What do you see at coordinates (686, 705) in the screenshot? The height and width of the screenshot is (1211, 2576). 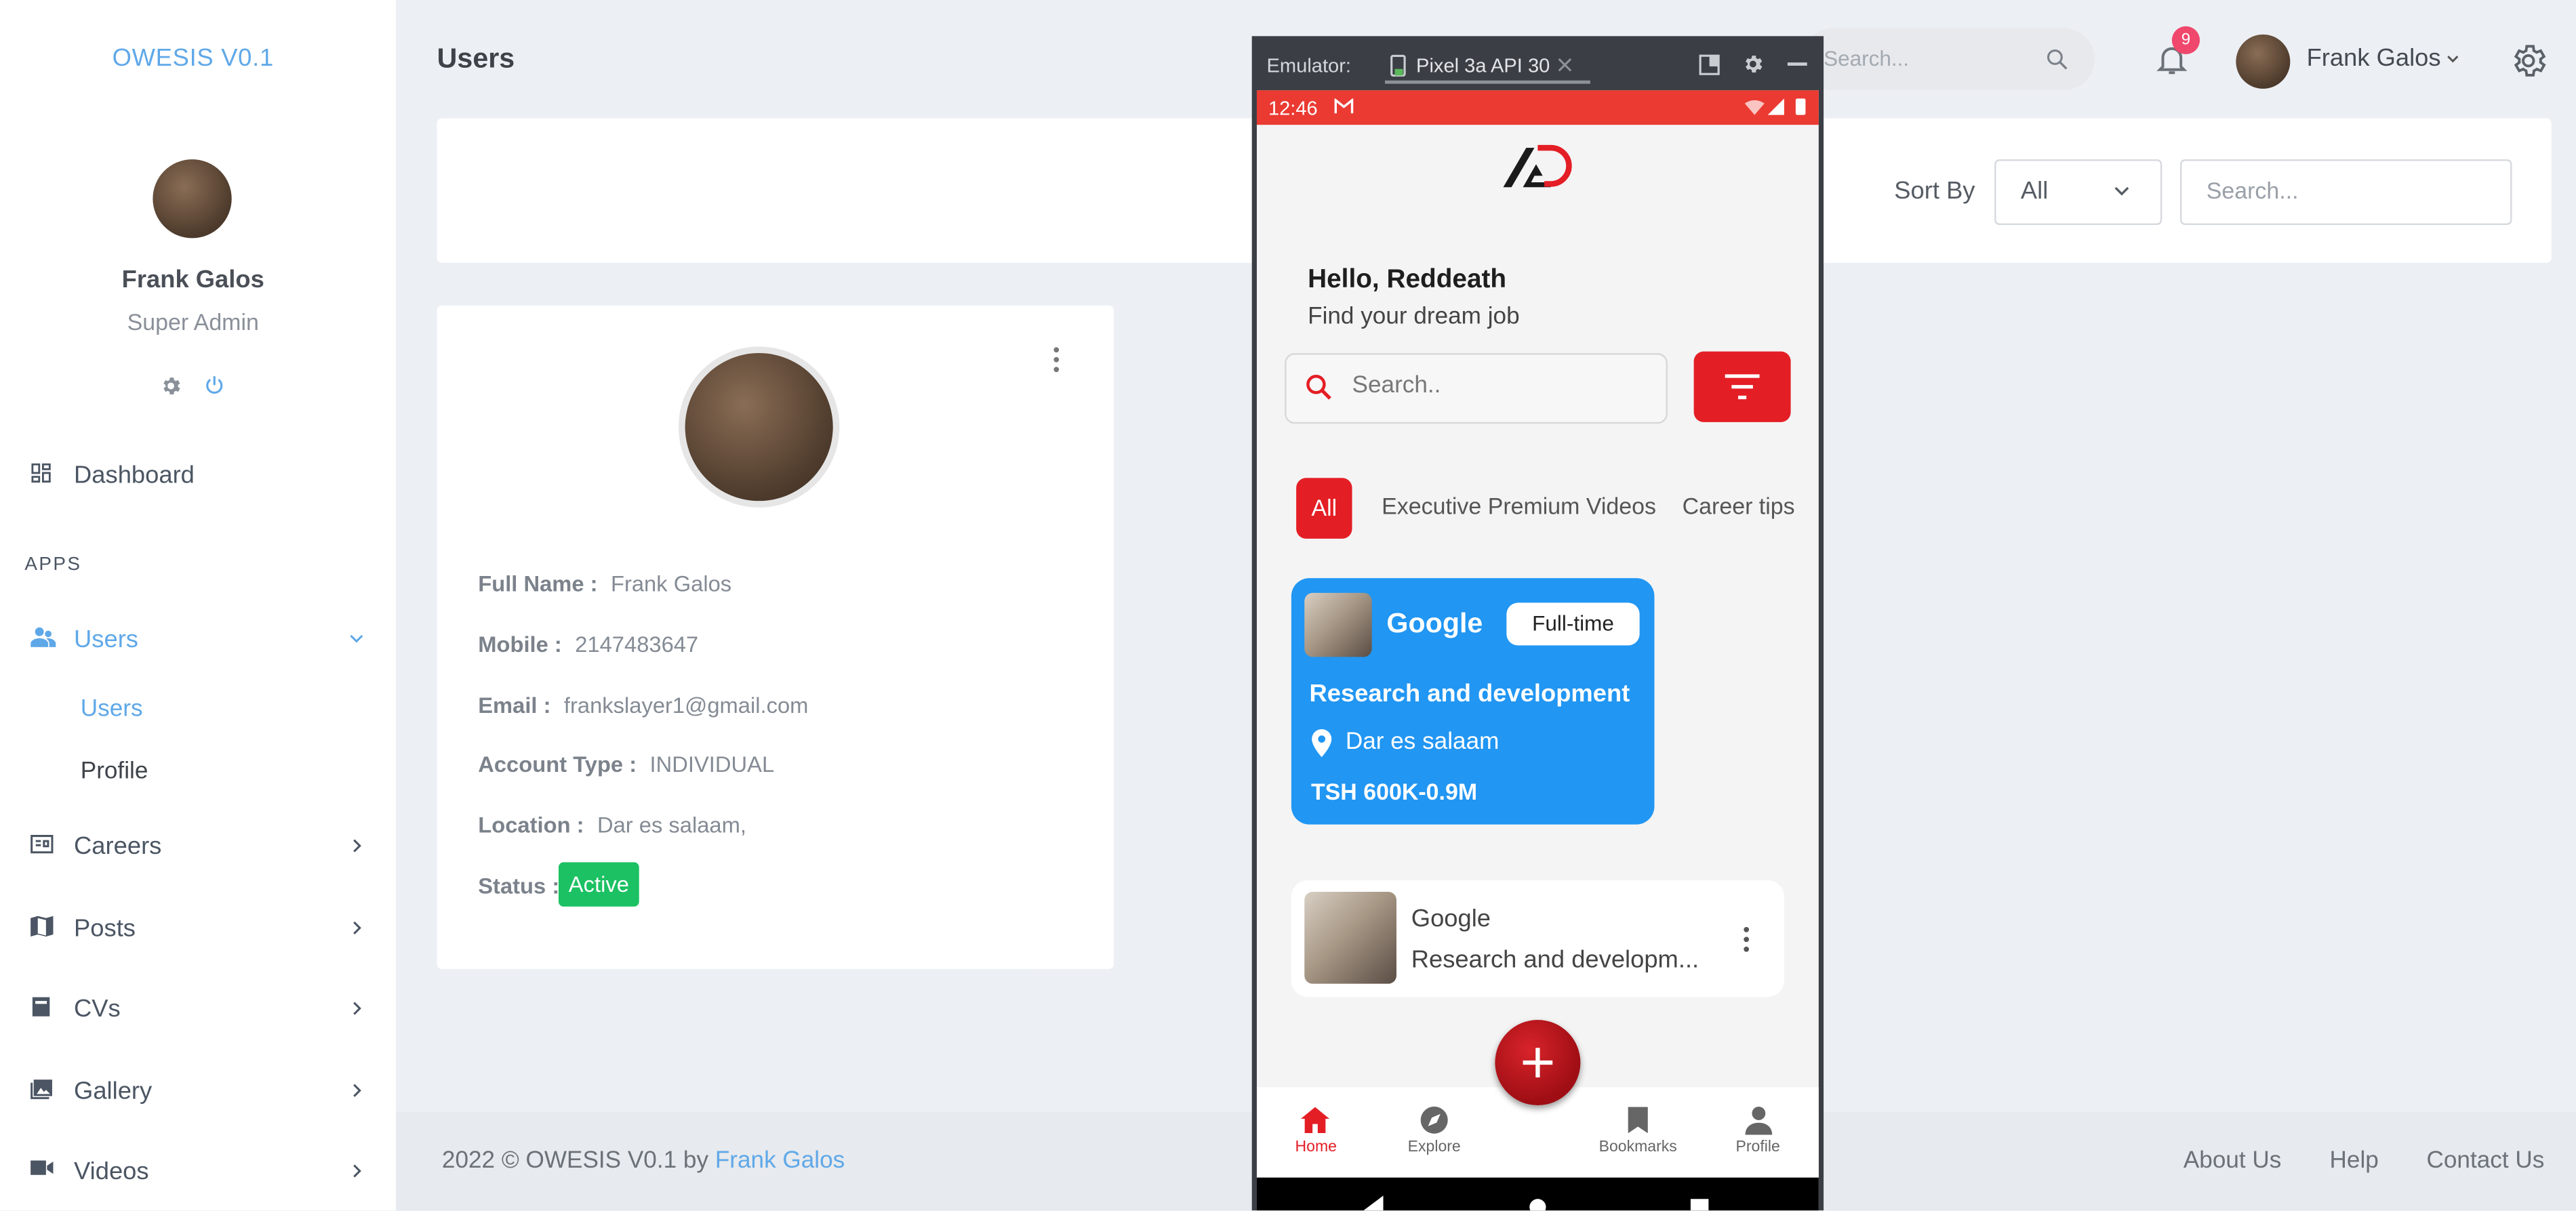 I see `field-value: frankslayer1@gmail.com` at bounding box center [686, 705].